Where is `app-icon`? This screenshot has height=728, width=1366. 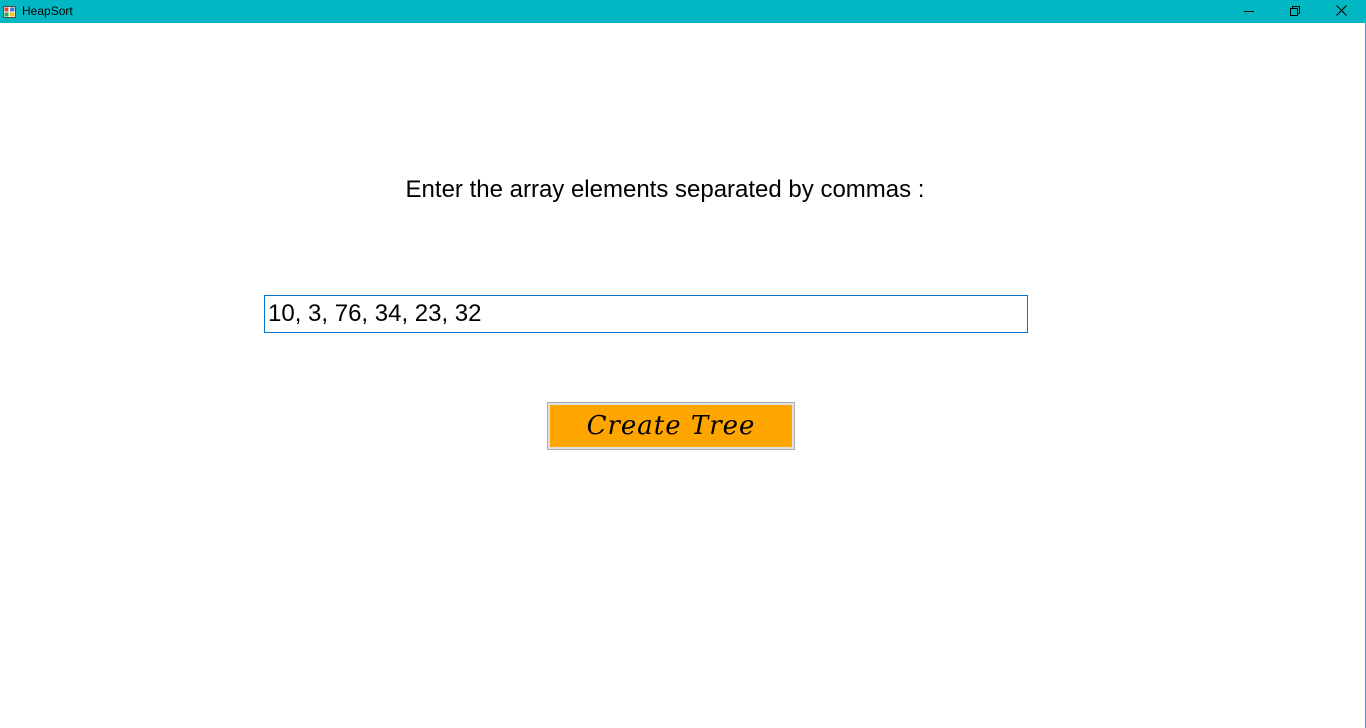 app-icon is located at coordinates (9, 11).